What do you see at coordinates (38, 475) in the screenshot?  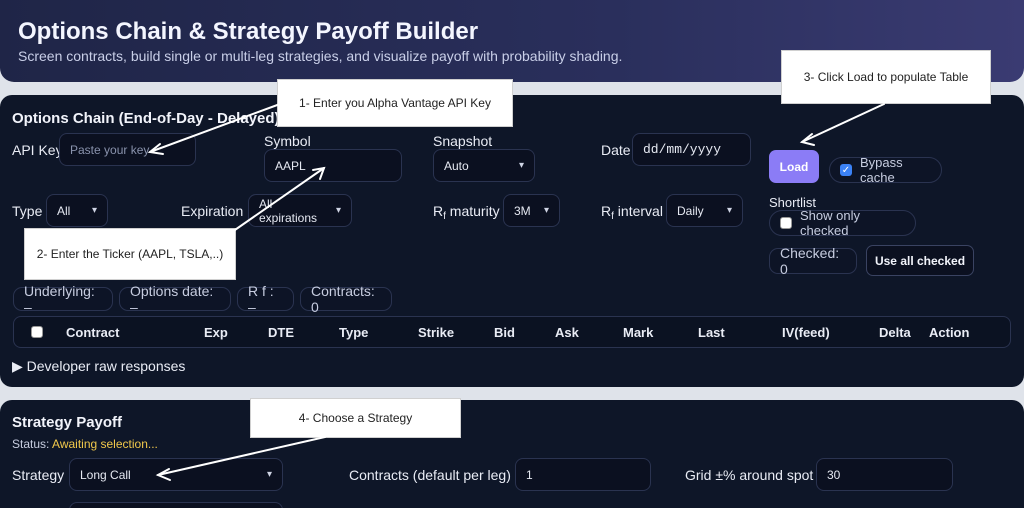 I see `strategy-label: Strategy` at bounding box center [38, 475].